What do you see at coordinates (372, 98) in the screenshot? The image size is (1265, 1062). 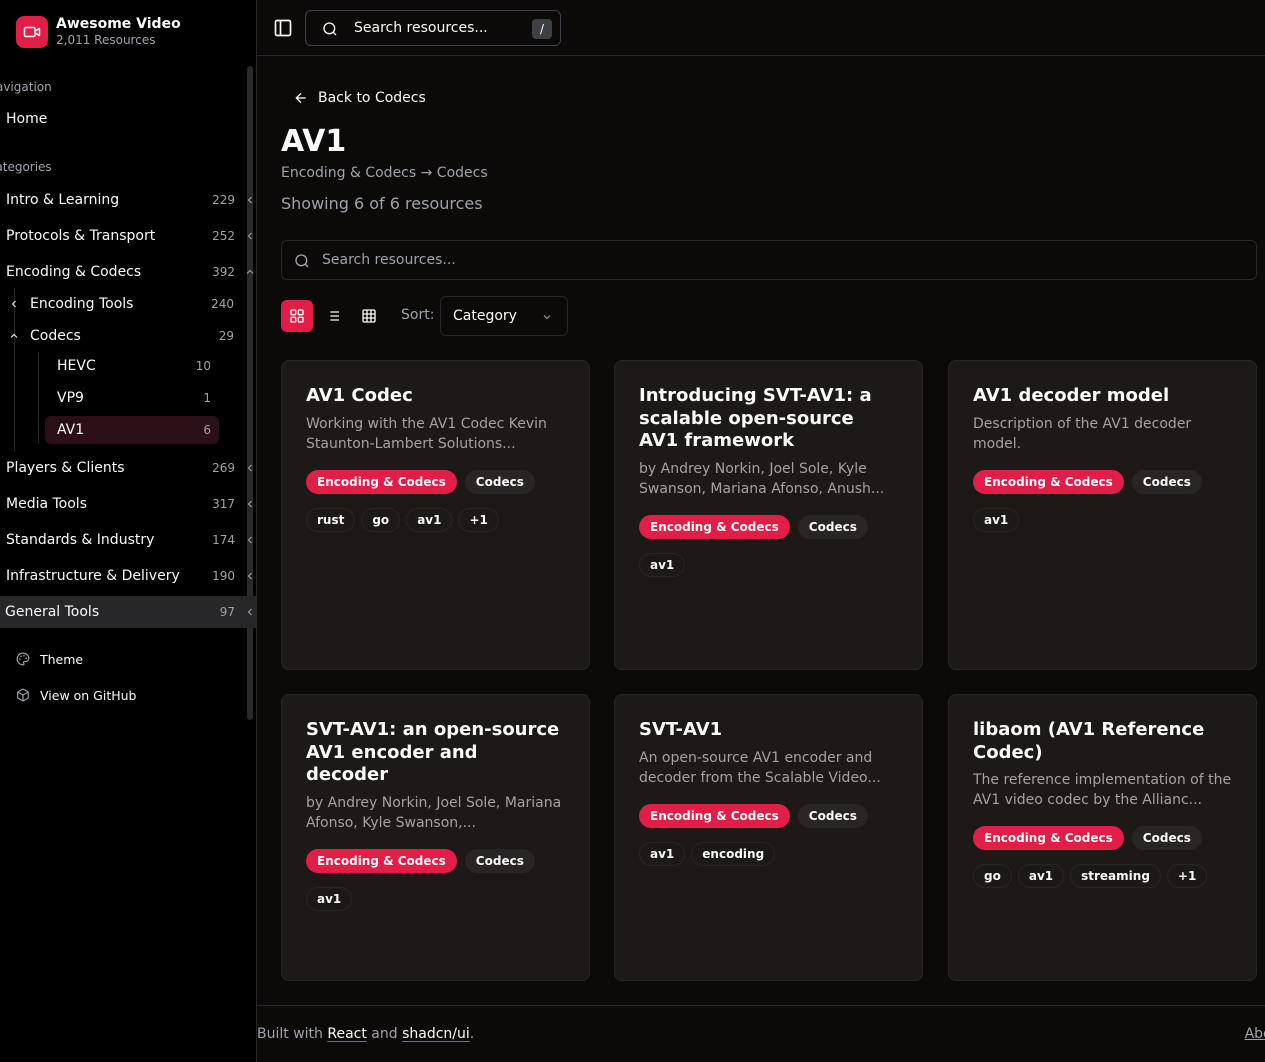 I see `back-label: Back to Codecs` at bounding box center [372, 98].